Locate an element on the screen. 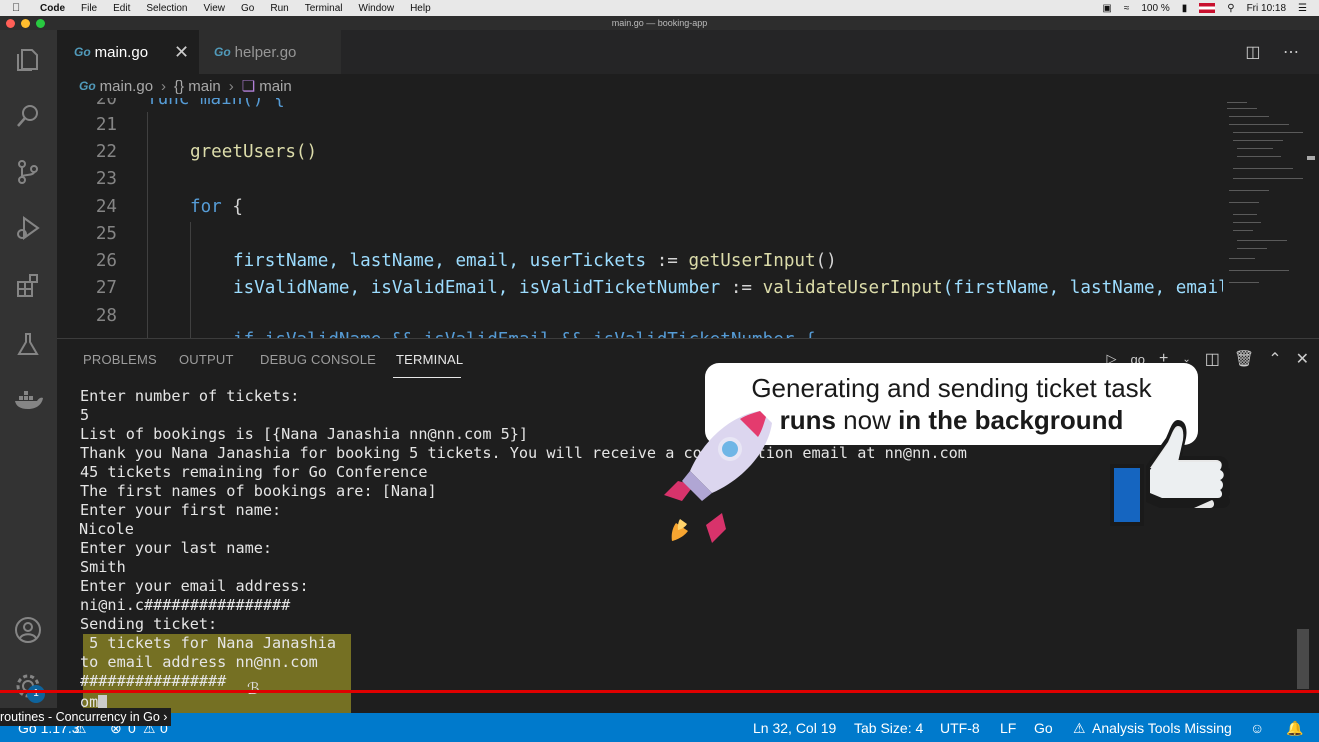 This screenshot has width=1319, height=742. spotlight-icon: ⚲ is located at coordinates (1230, 8).